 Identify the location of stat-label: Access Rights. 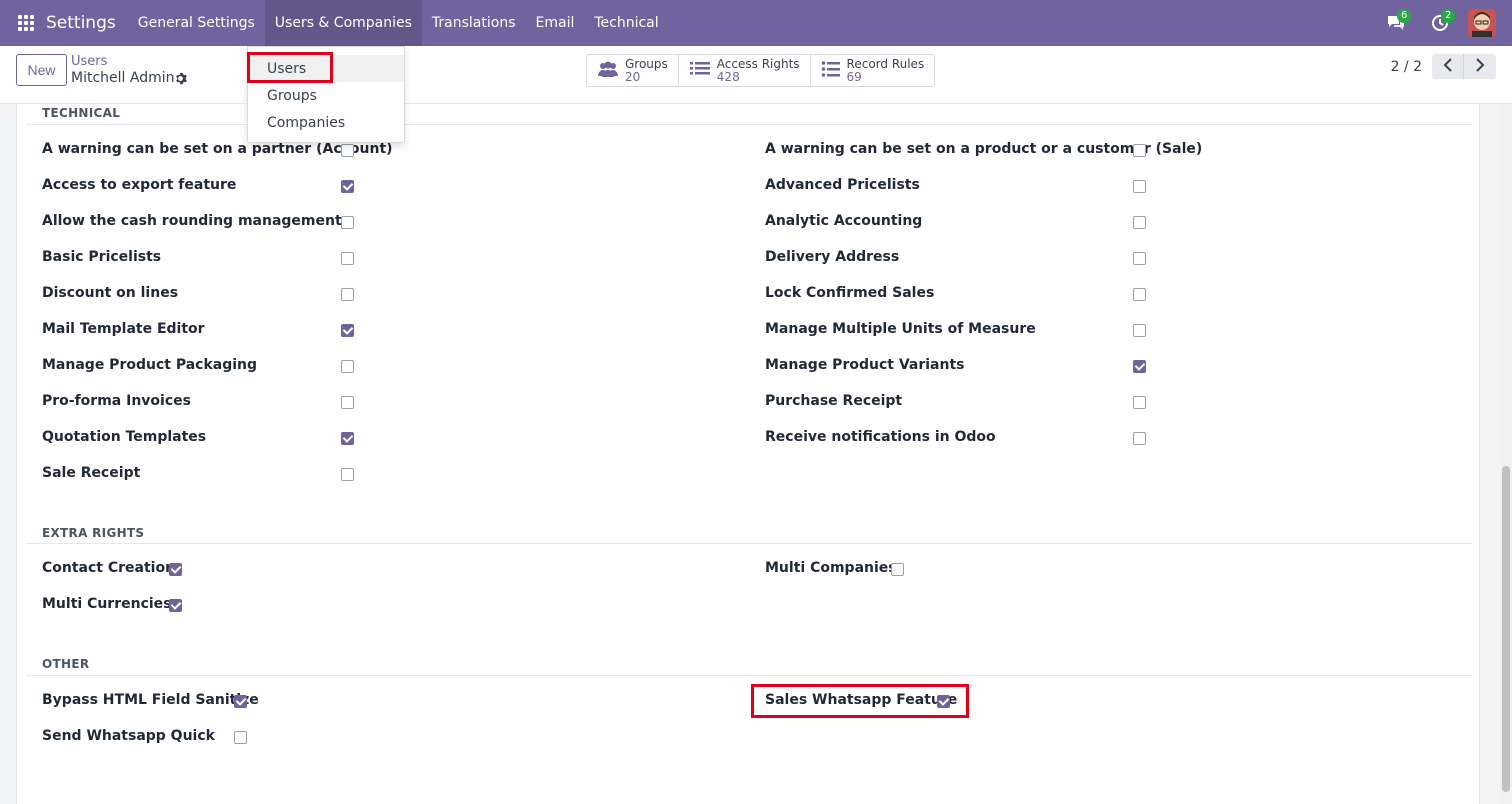
(758, 63).